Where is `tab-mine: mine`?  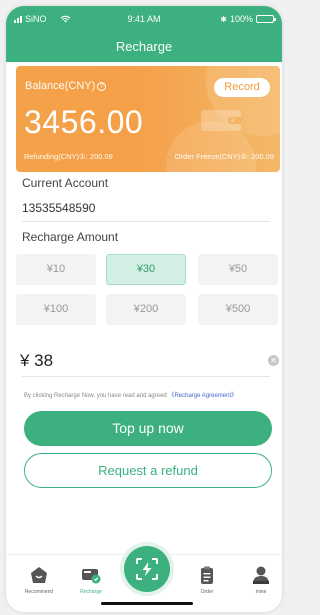 tab-mine: mine is located at coordinates (259, 580).